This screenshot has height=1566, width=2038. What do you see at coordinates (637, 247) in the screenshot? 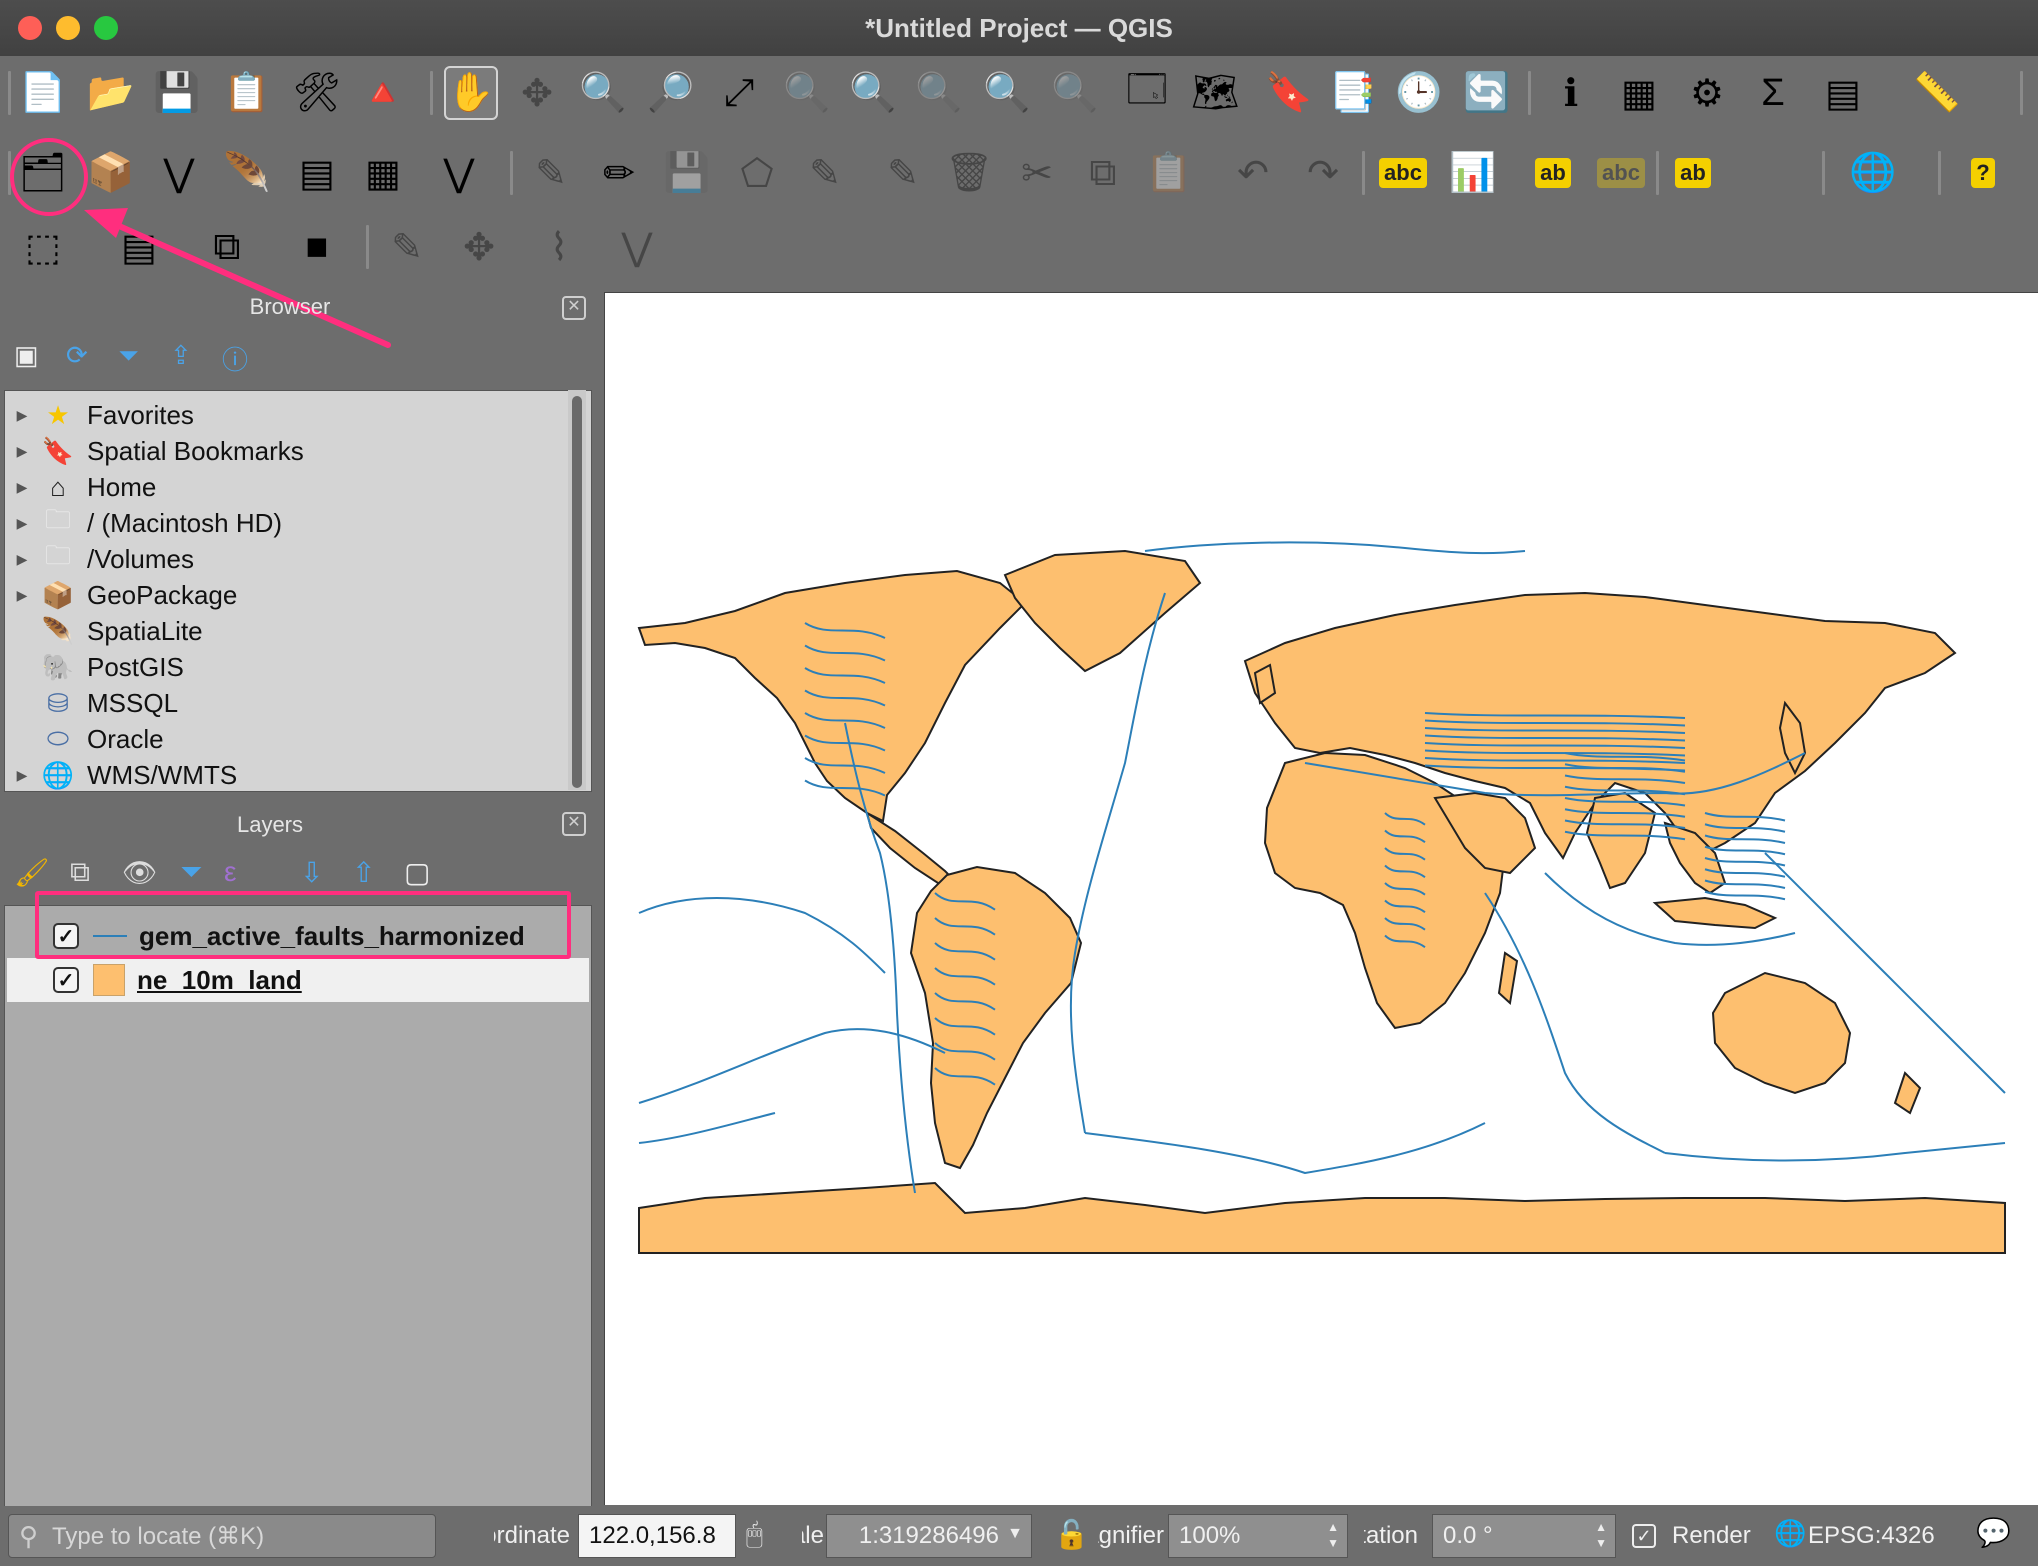
I see `reshape-icon: ⋁` at bounding box center [637, 247].